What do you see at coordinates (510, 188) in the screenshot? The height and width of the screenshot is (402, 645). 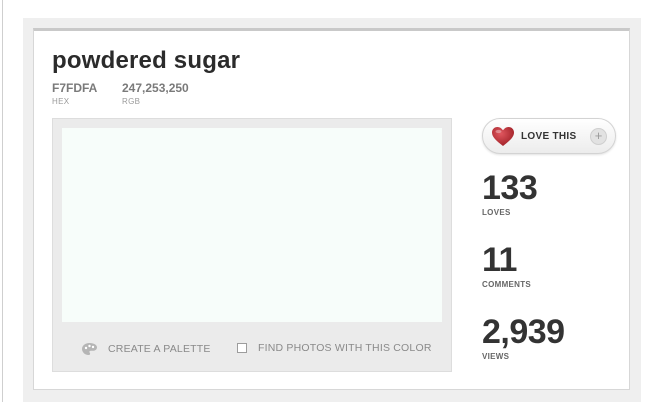 I see `loves-count: 133` at bounding box center [510, 188].